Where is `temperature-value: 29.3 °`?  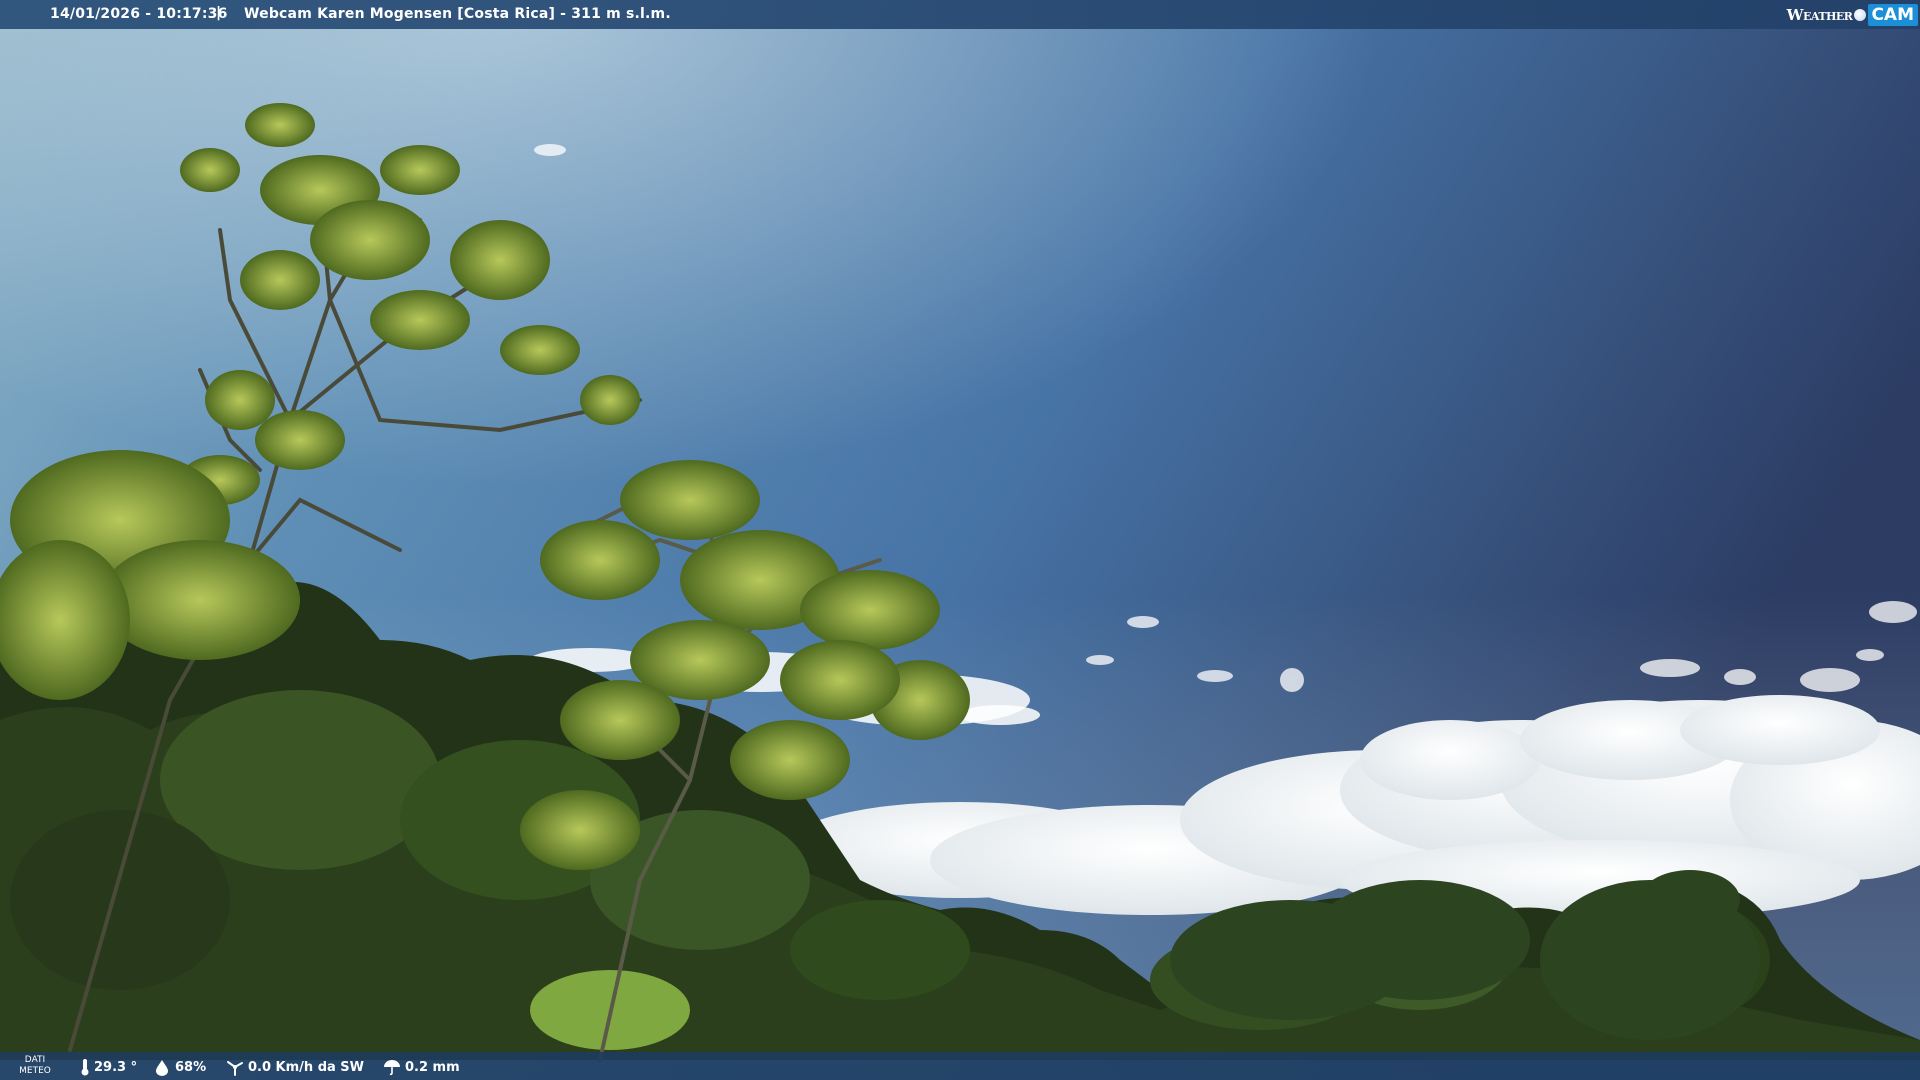 temperature-value: 29.3 ° is located at coordinates (116, 1067).